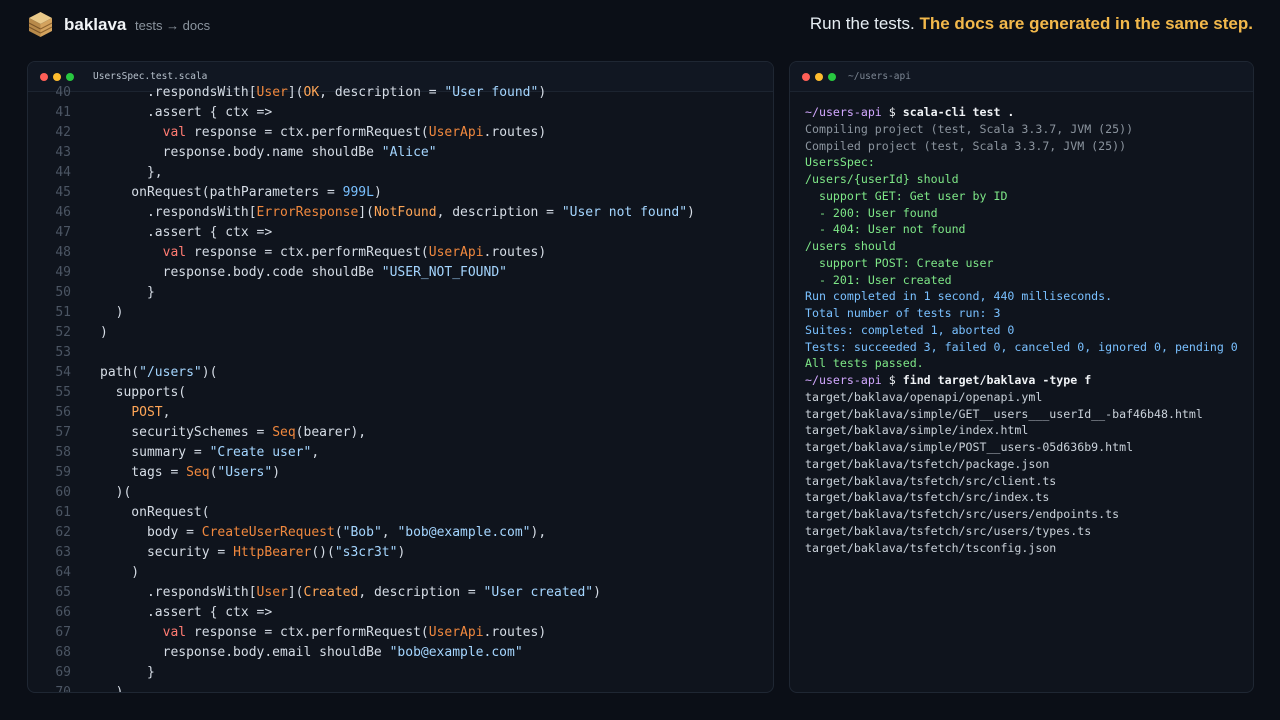  Describe the element at coordinates (400, 193) in the screenshot. I see `code-line: 45 onRequest(pathParameters = 999L)` at that location.